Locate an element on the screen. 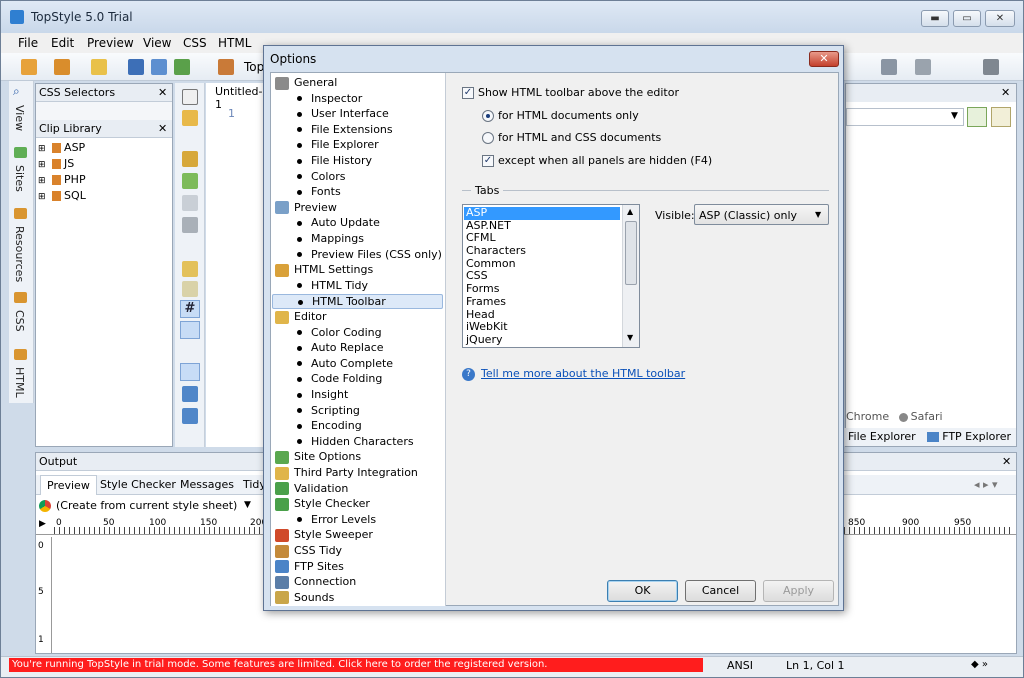 The width and height of the screenshot is (1024, 678). tree-subitem-insight: Insight is located at coordinates (322, 394).